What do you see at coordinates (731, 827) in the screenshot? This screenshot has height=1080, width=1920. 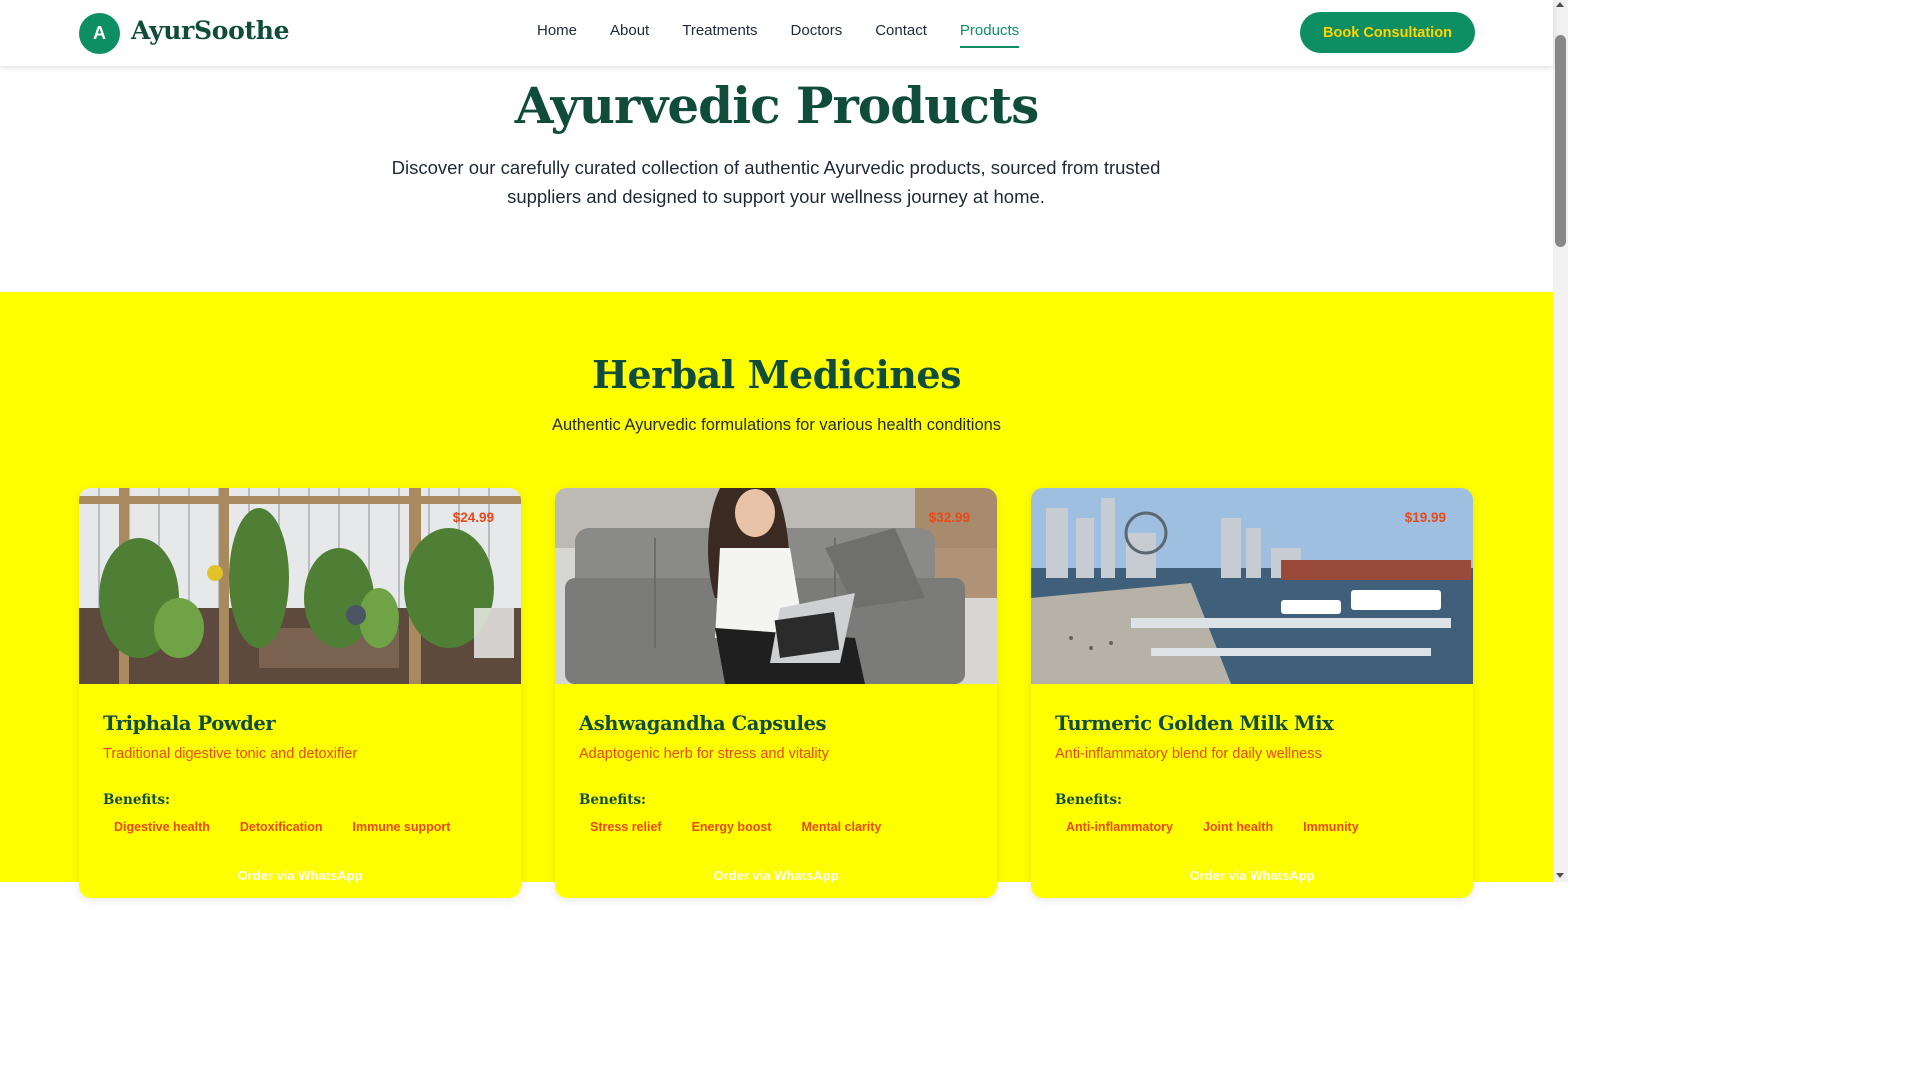 I see `benefit-tag: Energy boost` at bounding box center [731, 827].